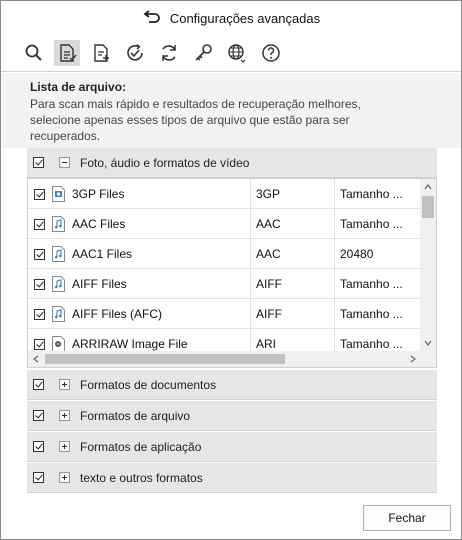 The image size is (462, 540). What do you see at coordinates (64, 162) in the screenshot?
I see `collapse-icon` at bounding box center [64, 162].